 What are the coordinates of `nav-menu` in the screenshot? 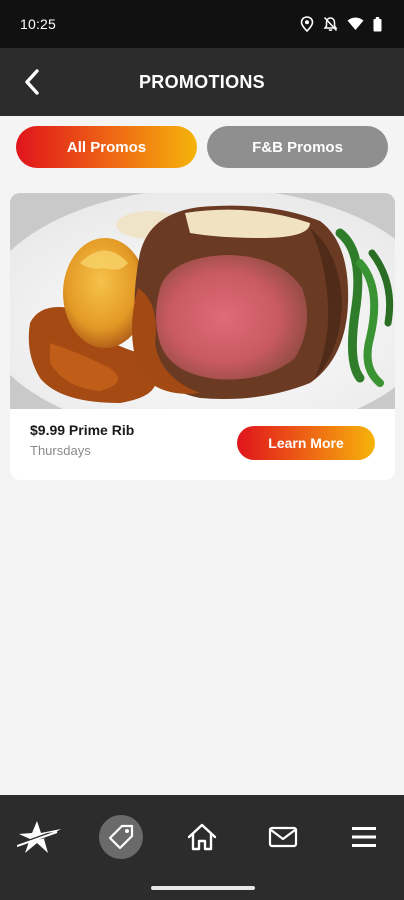 It's located at (364, 837).